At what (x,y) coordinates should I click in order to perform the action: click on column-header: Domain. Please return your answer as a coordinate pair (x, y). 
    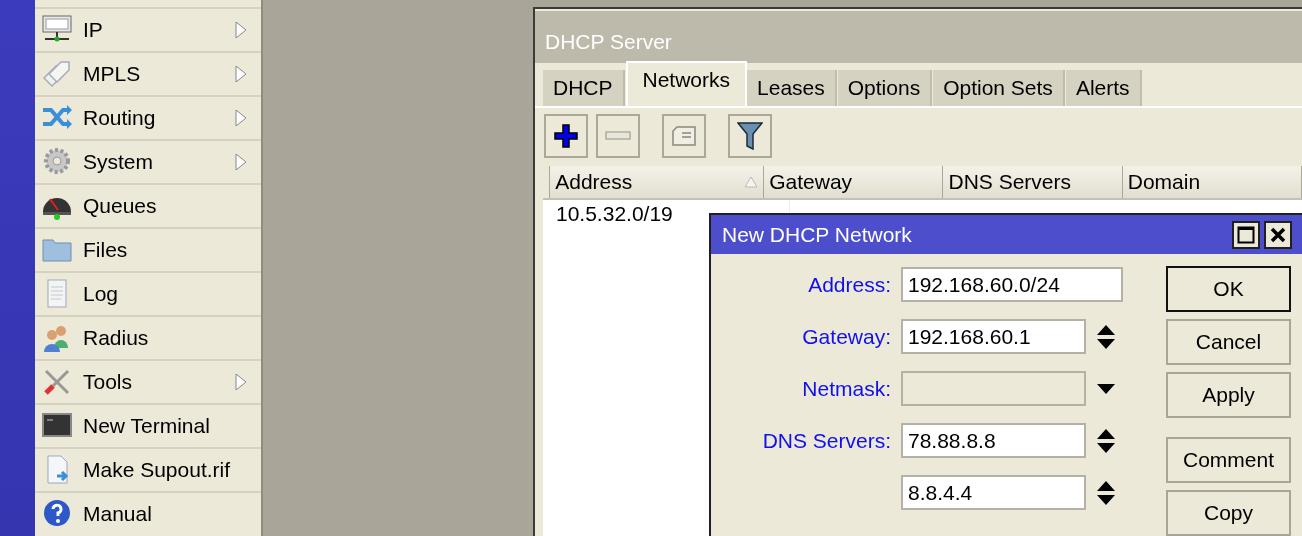
    Looking at the image, I should click on (1212, 182).